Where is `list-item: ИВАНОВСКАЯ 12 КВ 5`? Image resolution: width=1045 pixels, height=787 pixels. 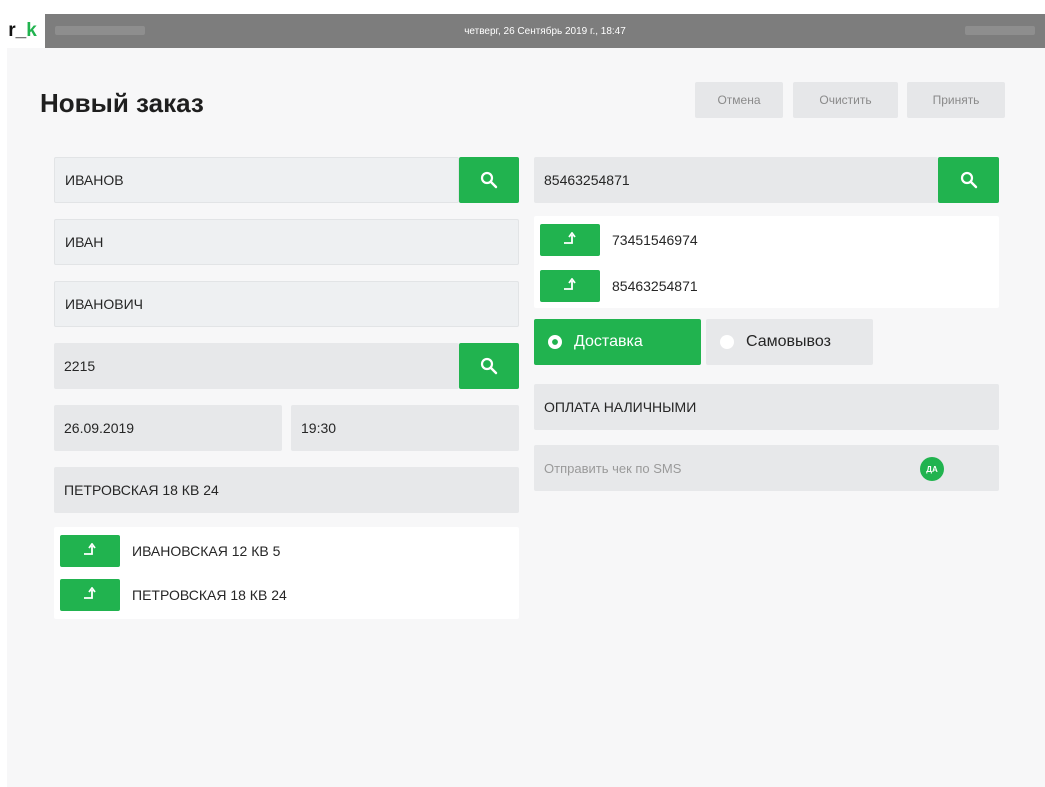 list-item: ИВАНОВСКАЯ 12 КВ 5 is located at coordinates (170, 551).